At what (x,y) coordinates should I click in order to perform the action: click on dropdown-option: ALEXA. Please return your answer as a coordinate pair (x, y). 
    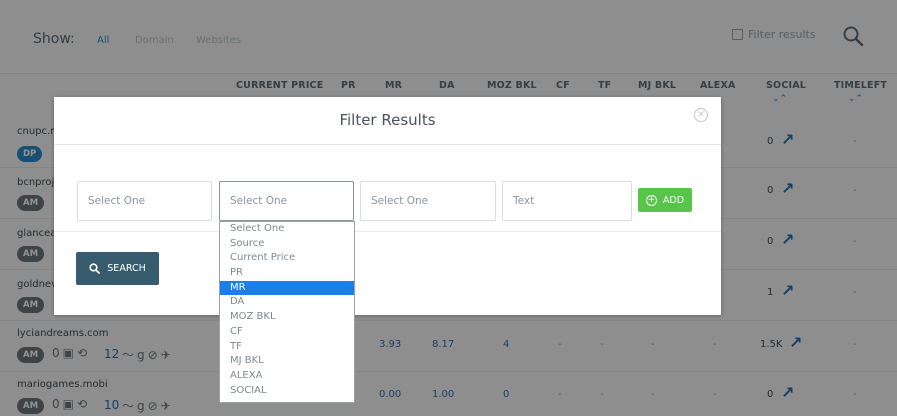
    Looking at the image, I should click on (287, 376).